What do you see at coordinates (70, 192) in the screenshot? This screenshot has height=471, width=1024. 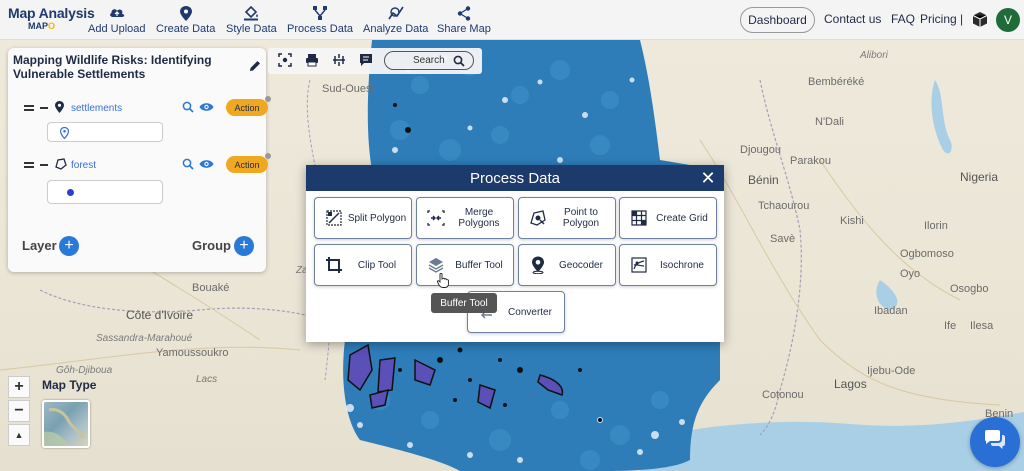 I see `fill-swatch-icon` at bounding box center [70, 192].